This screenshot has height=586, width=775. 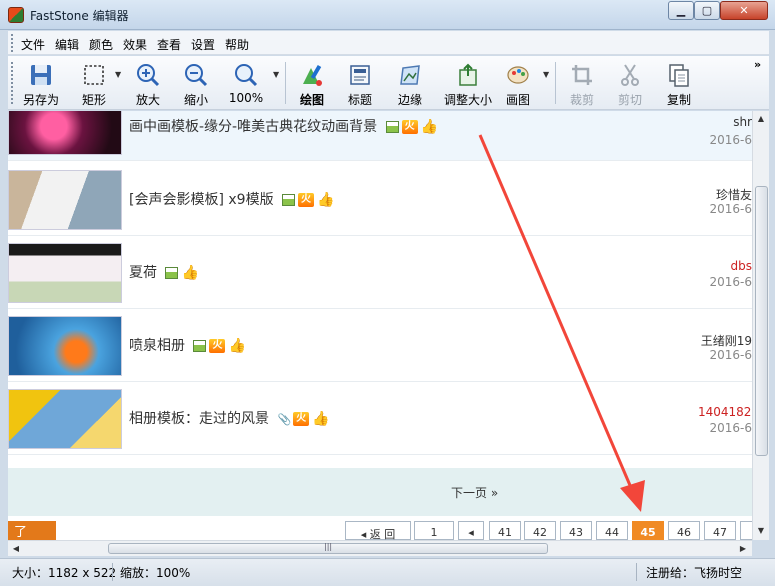 I want to click on cut-button: 剪切, so click(x=630, y=84).